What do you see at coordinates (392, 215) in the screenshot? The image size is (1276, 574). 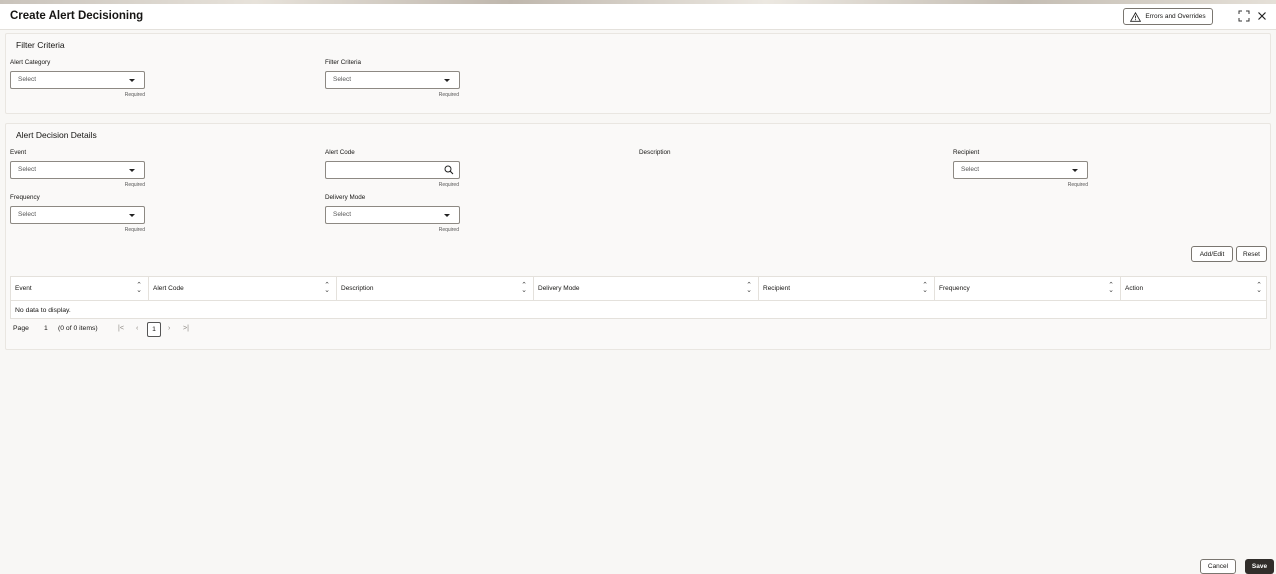 I see `delivery-mode-select: Select` at bounding box center [392, 215].